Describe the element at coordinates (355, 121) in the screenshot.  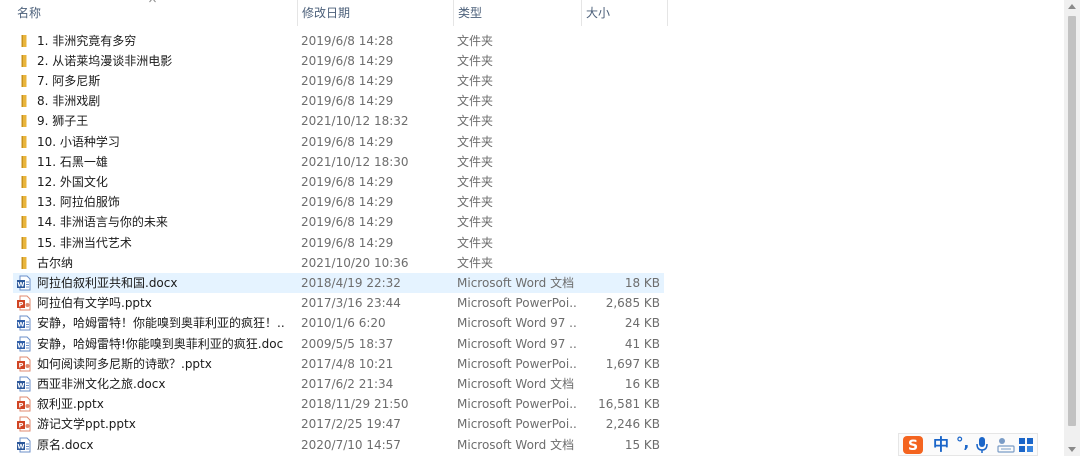
I see `file-date-modified: 2021/10/12 18:32` at that location.